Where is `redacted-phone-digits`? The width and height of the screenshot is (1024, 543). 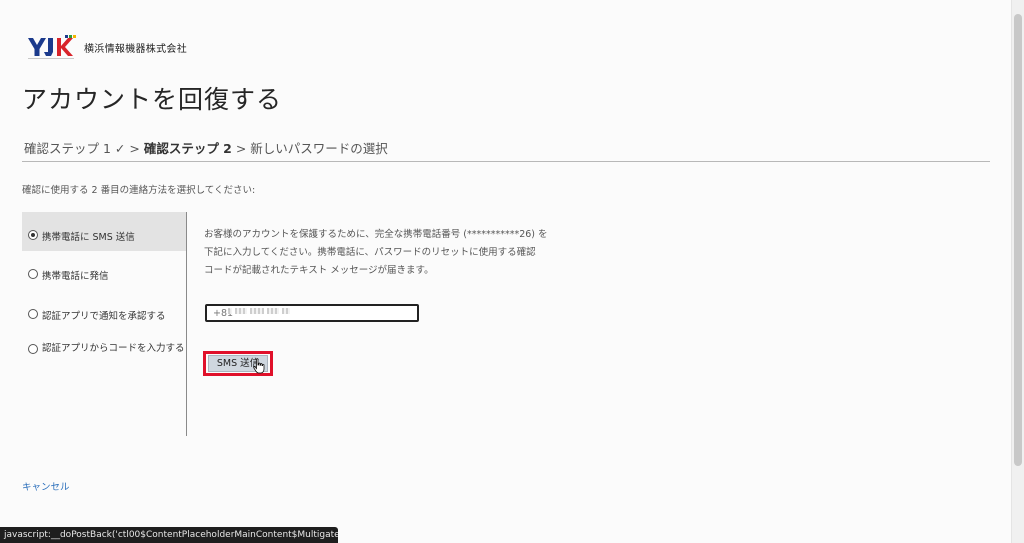
redacted-phone-digits is located at coordinates (259, 311).